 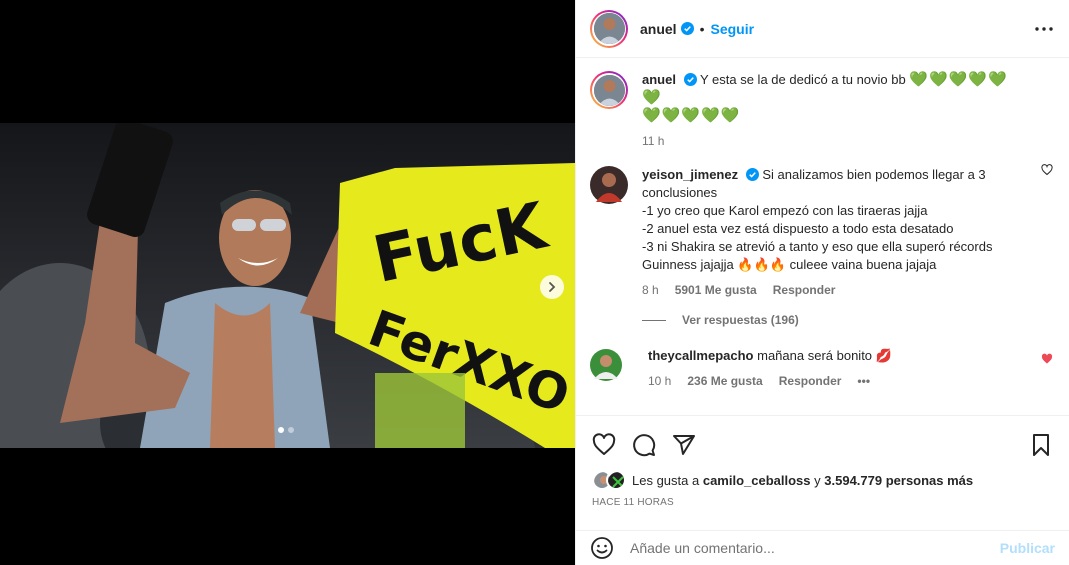 What do you see at coordinates (817, 480) in the screenshot?
I see `likes-joiner: y` at bounding box center [817, 480].